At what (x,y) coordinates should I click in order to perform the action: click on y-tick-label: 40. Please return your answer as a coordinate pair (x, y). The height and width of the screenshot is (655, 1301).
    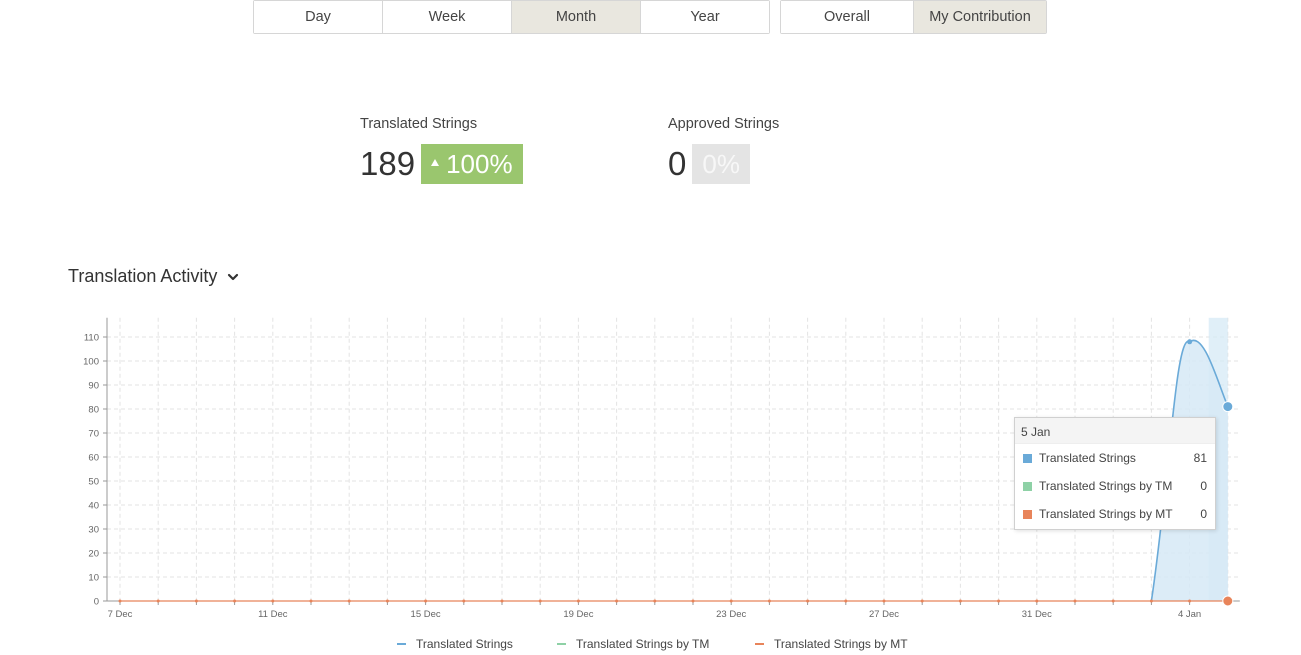
    Looking at the image, I should click on (93, 506).